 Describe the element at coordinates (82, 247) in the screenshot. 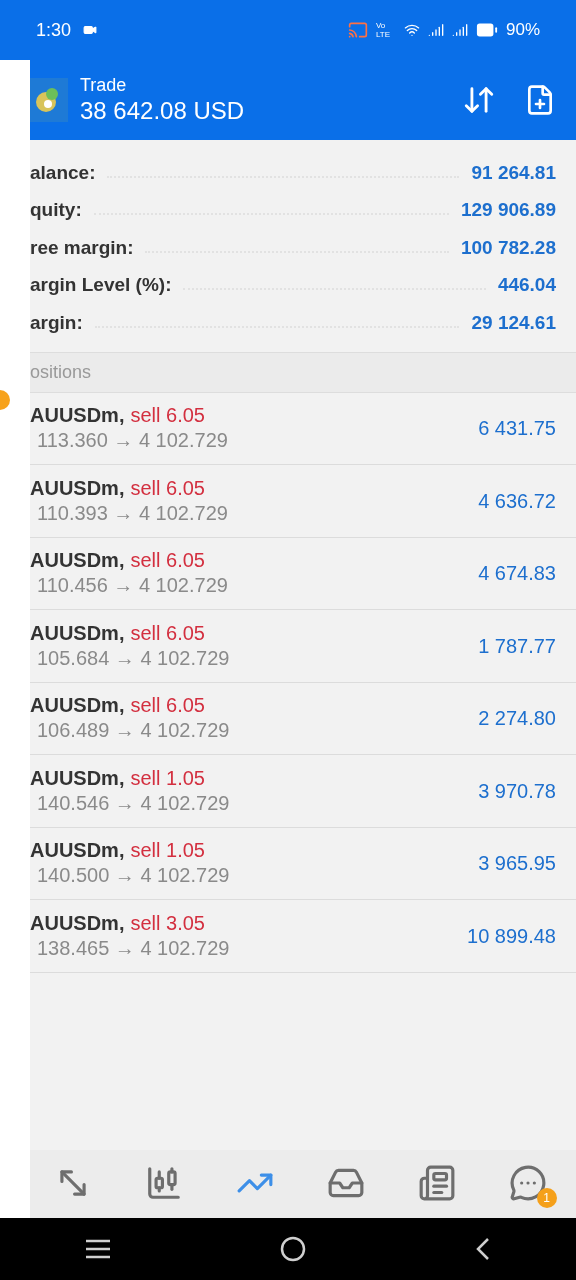

I see `summary-label: ree margin:` at that location.